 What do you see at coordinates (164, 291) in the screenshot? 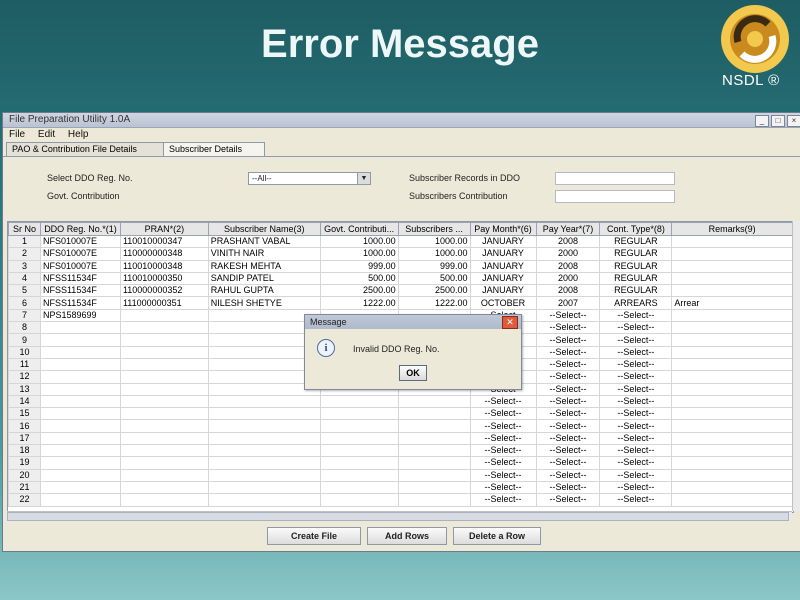
I see `table-cell: 110000000352` at bounding box center [164, 291].